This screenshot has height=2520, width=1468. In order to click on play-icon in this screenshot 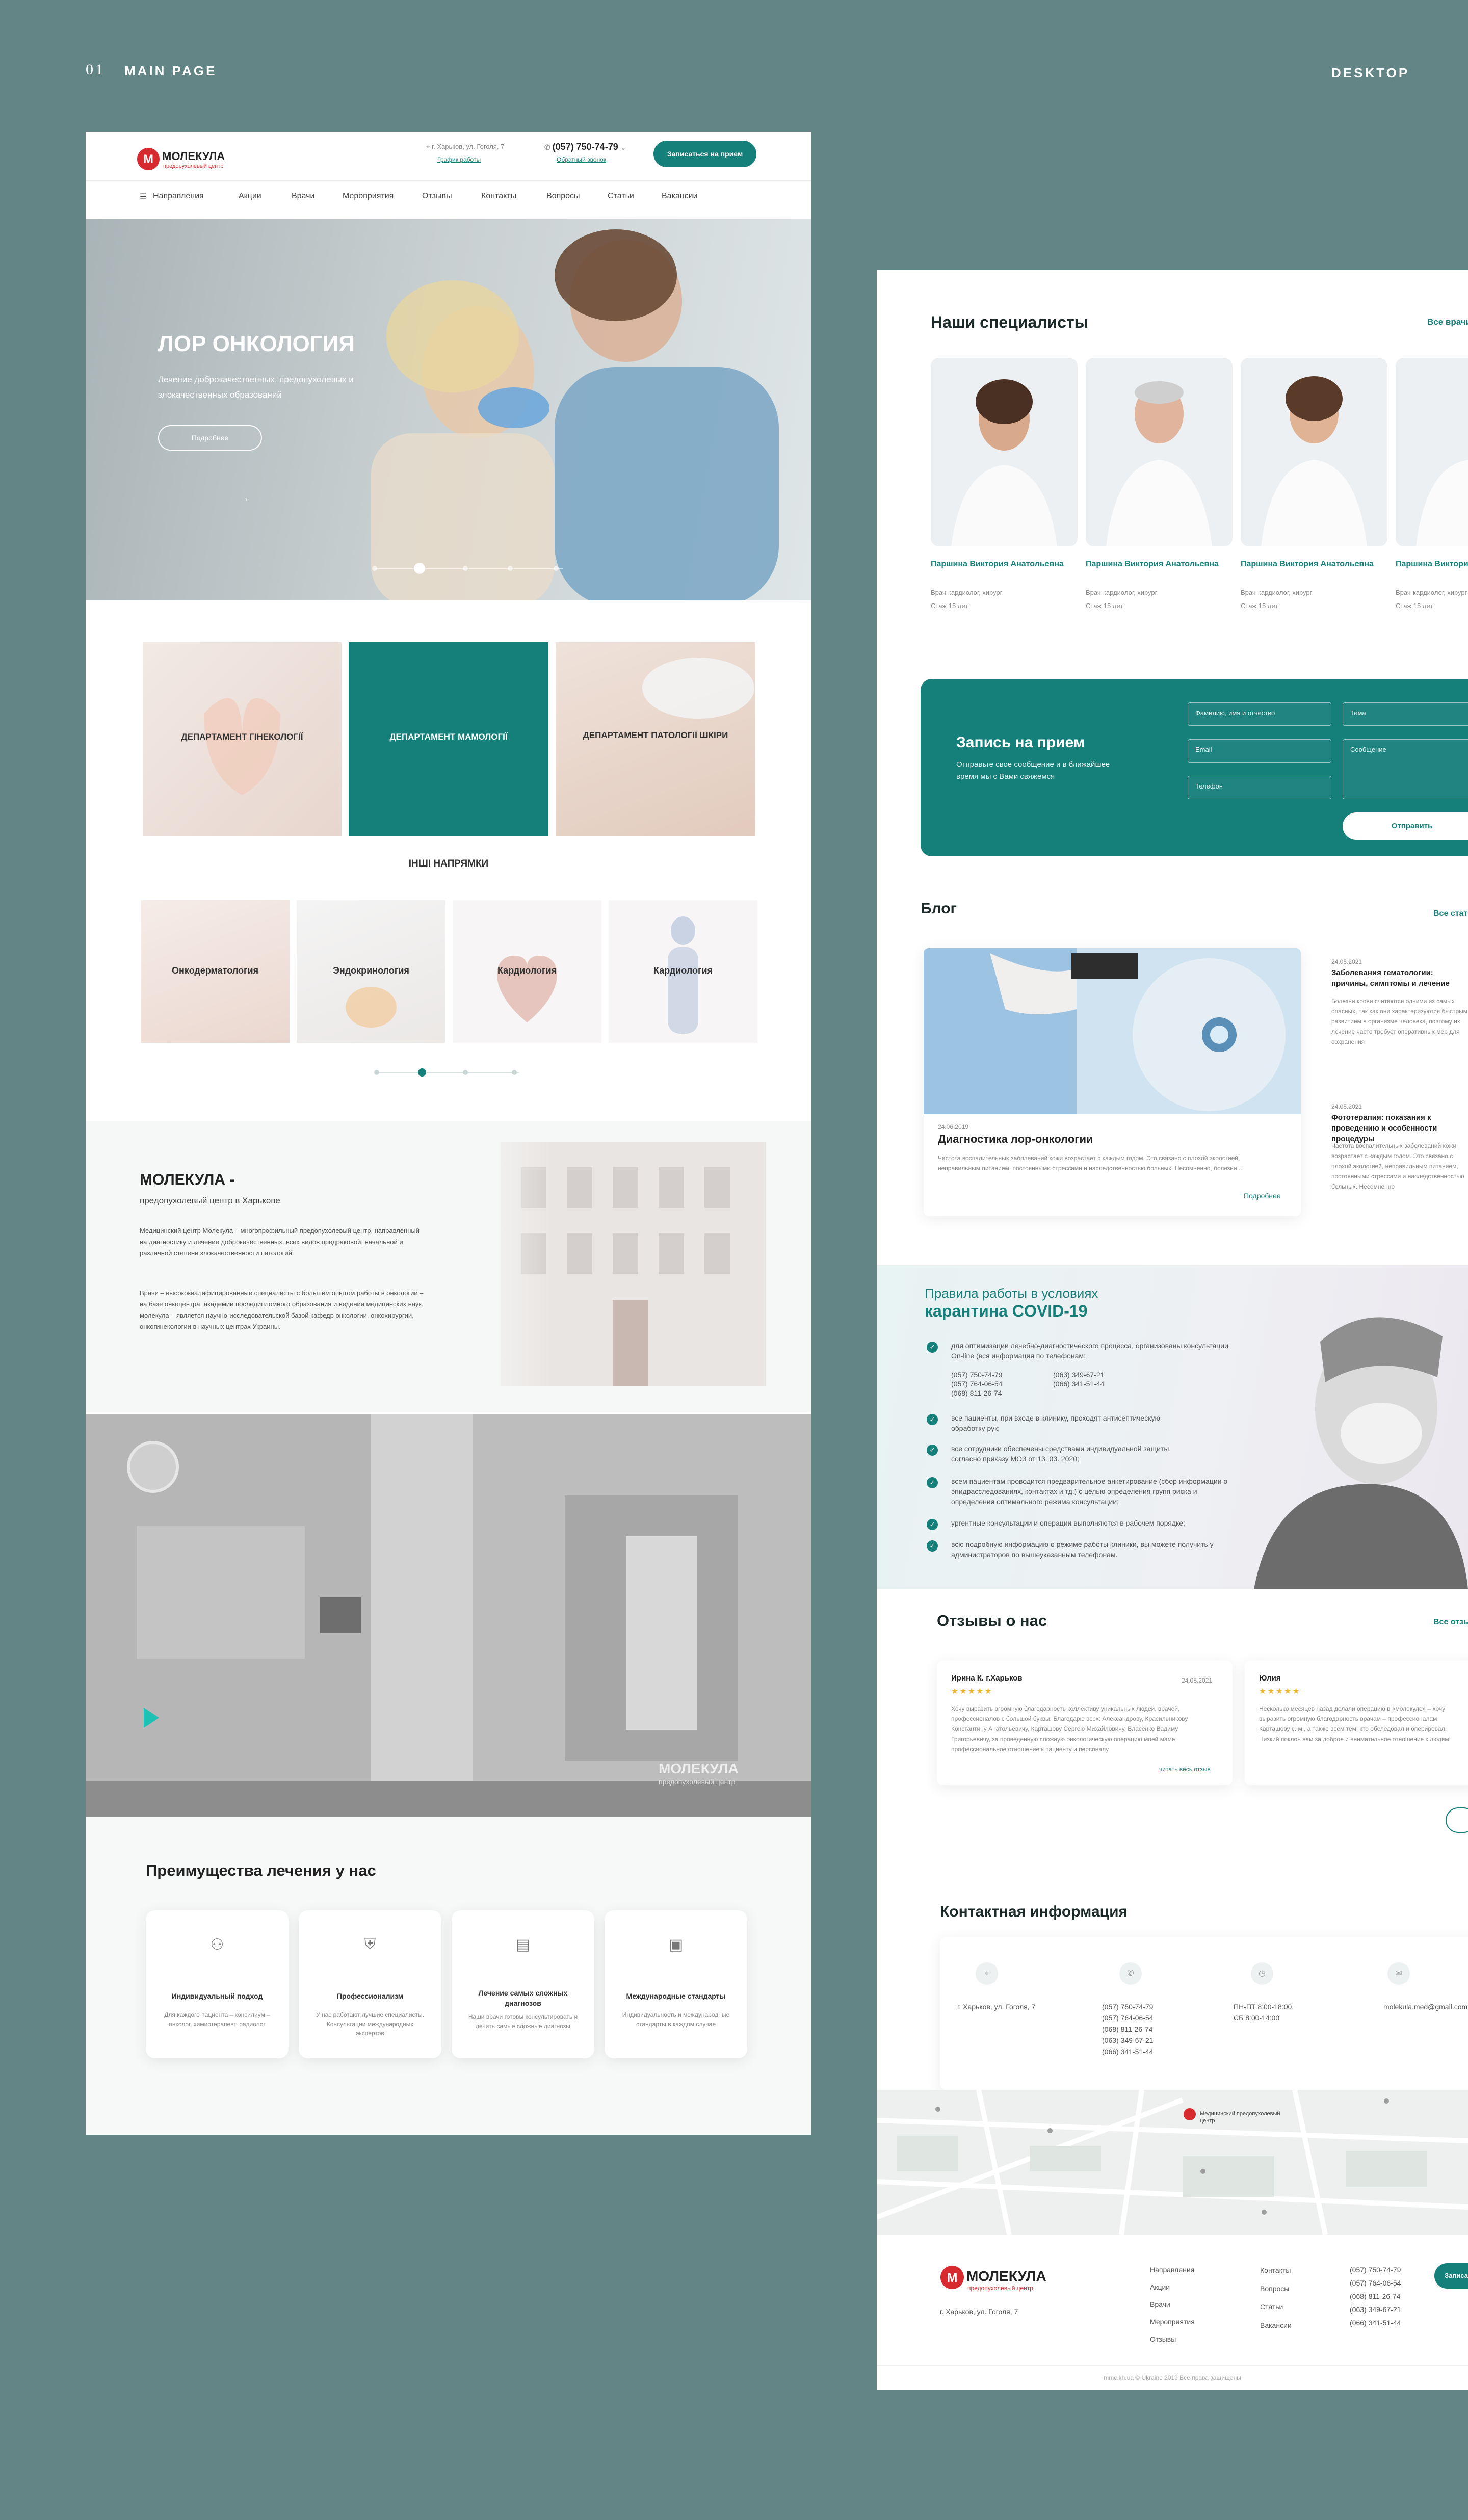, I will do `click(151, 1718)`.